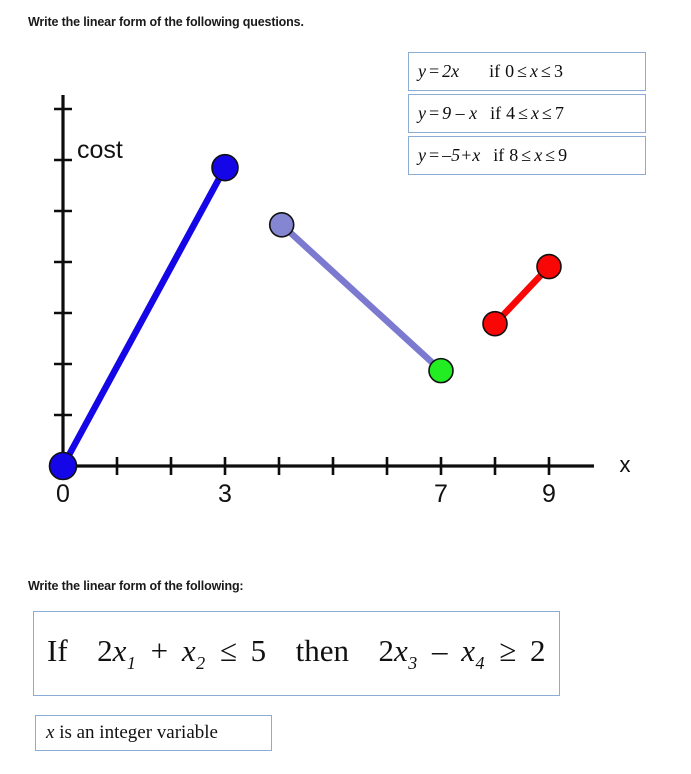 The height and width of the screenshot is (774, 691). What do you see at coordinates (201, 662) in the screenshot?
I see `lhs-index-2: 2` at bounding box center [201, 662].